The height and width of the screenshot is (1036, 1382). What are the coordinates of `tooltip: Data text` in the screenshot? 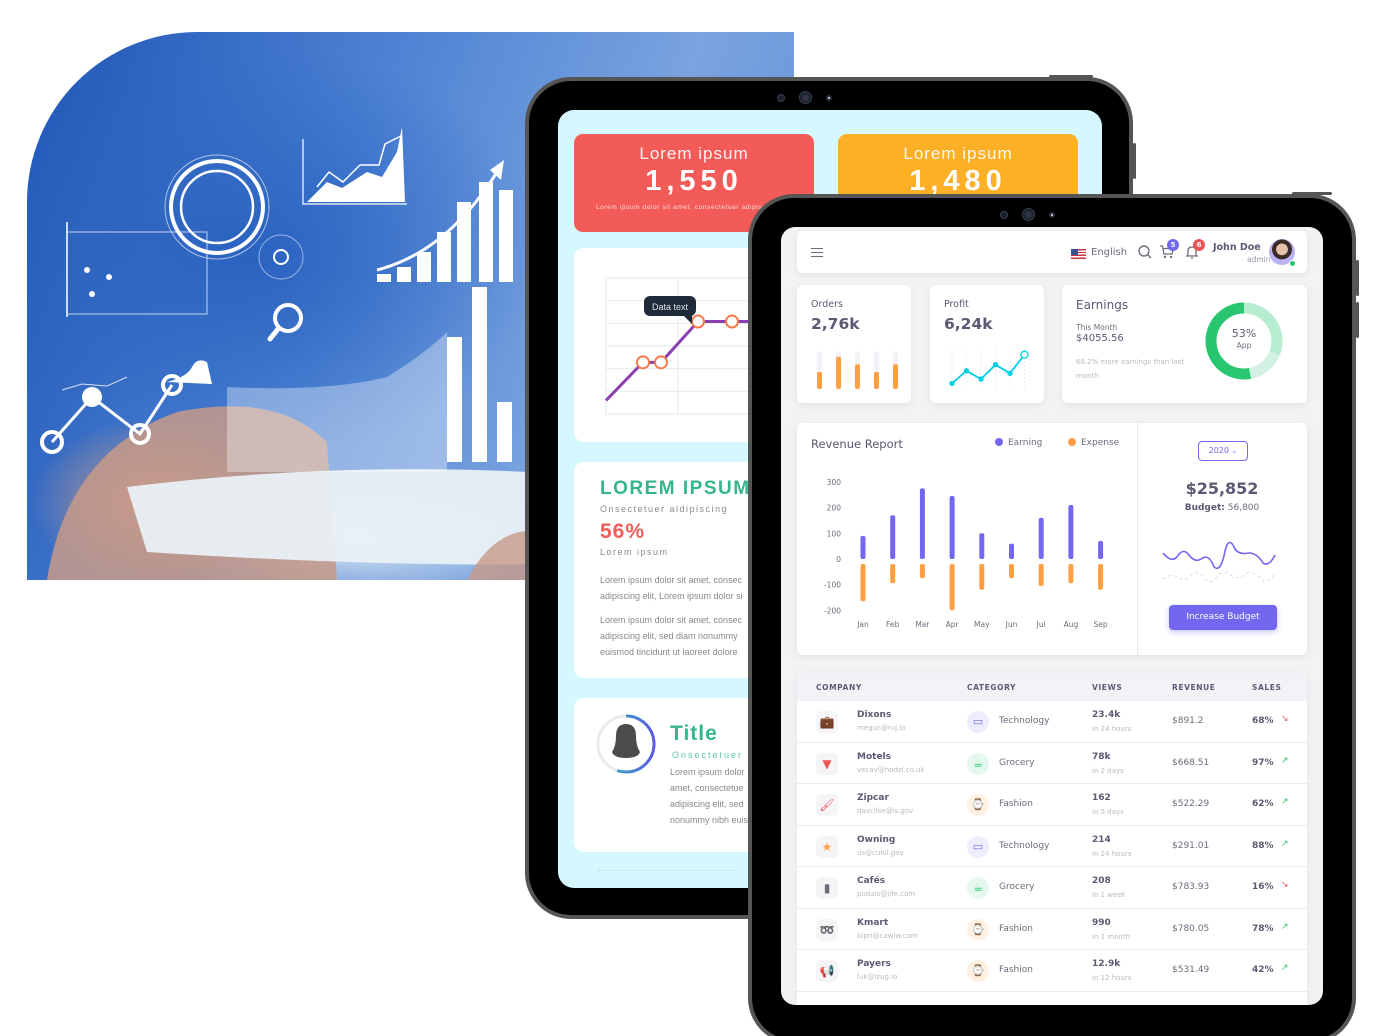 It's located at (670, 310).